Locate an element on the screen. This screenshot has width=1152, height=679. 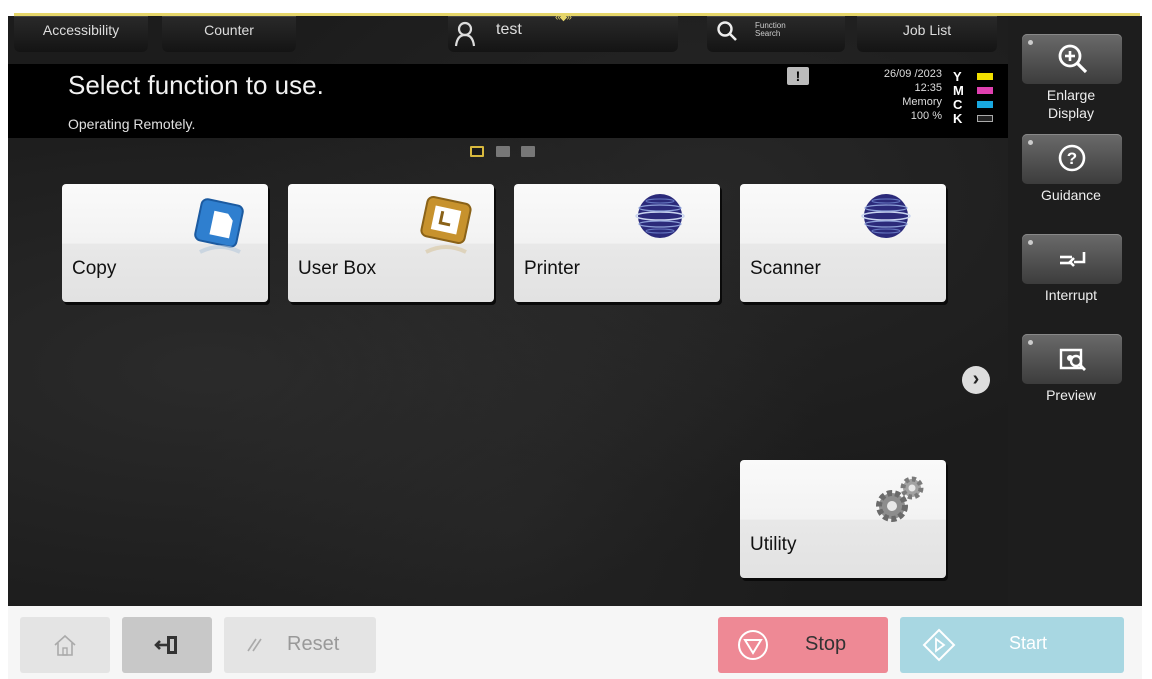
home-icon is located at coordinates (65, 645).